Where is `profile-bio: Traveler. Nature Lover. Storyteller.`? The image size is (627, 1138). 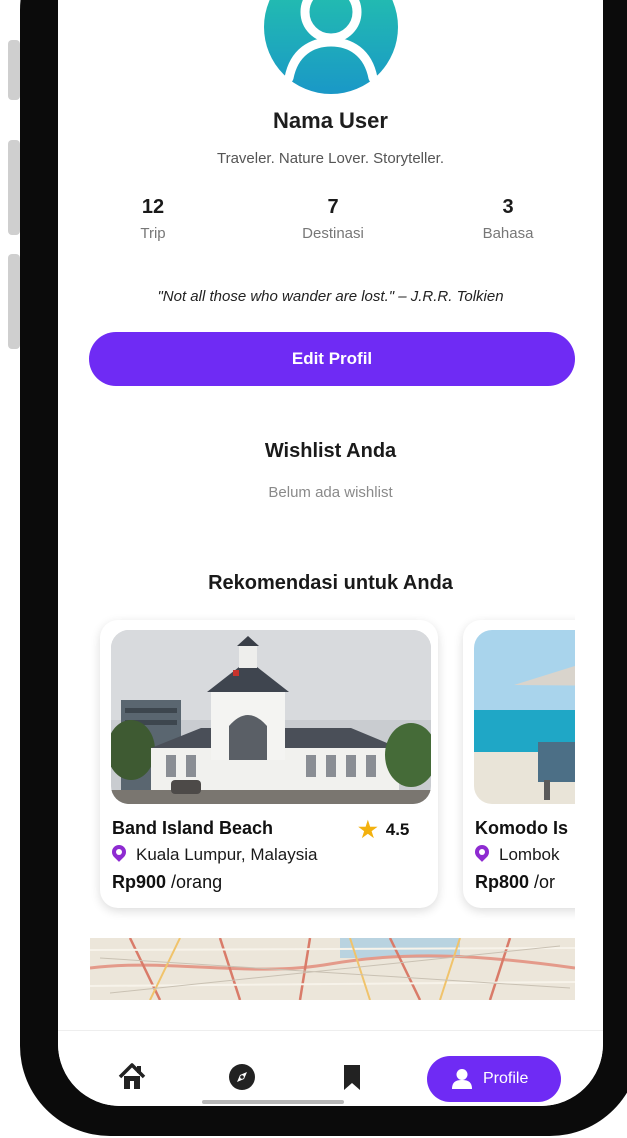 profile-bio: Traveler. Nature Lover. Storyteller. is located at coordinates (330, 158).